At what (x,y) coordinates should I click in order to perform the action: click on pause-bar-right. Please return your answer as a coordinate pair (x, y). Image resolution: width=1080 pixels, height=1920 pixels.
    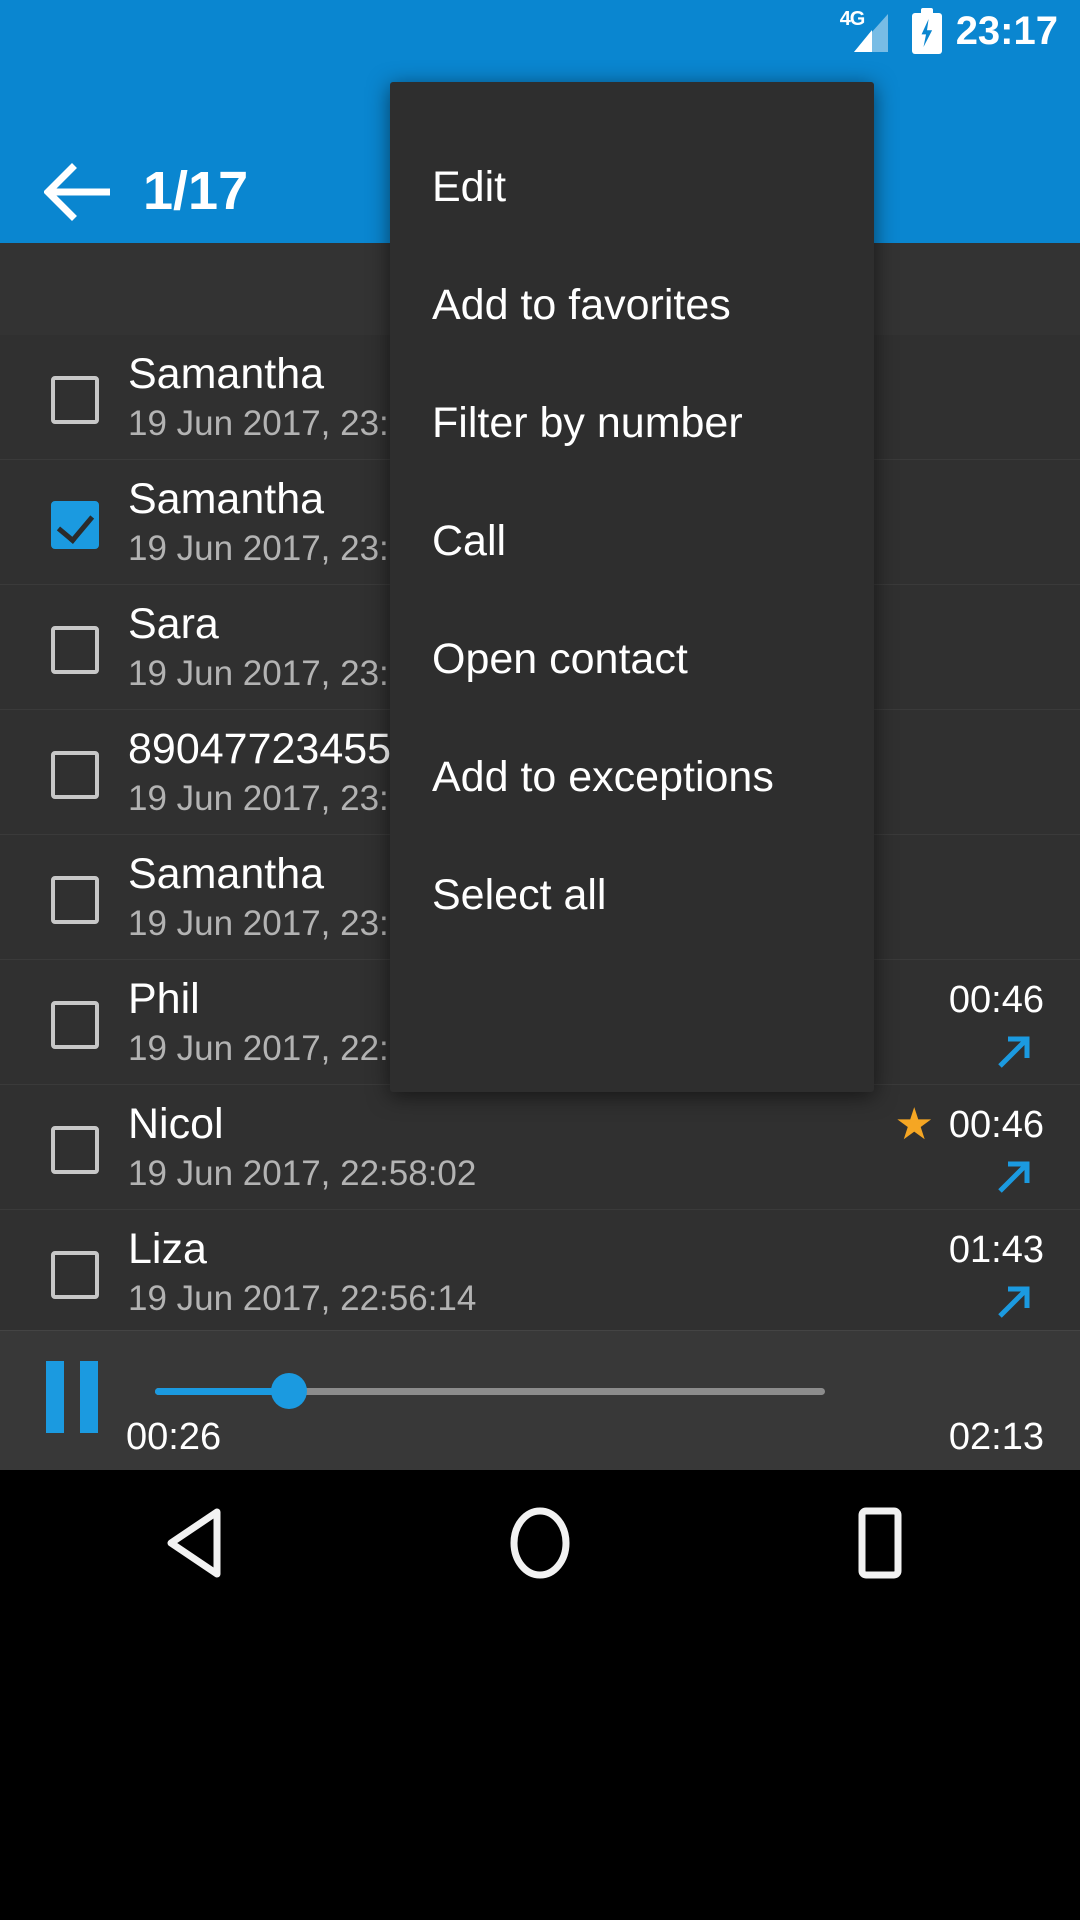
    Looking at the image, I should click on (89, 1397).